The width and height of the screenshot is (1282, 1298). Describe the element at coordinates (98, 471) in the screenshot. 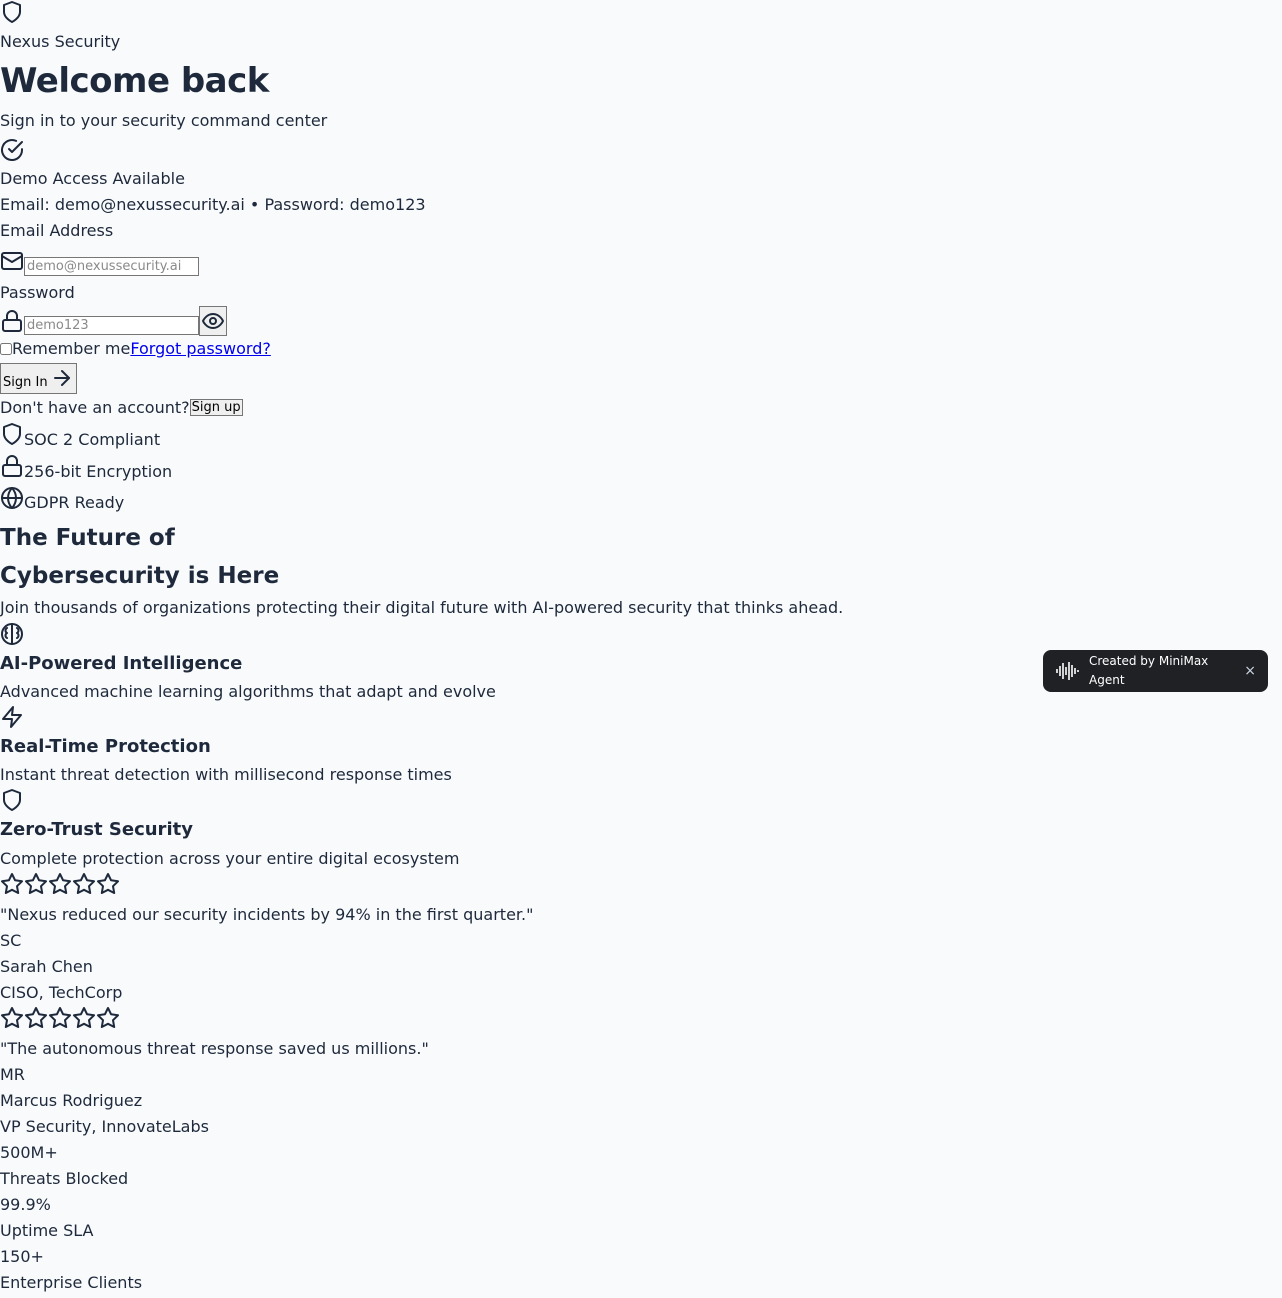

I see `badge-label: 256-bit Encryption` at that location.